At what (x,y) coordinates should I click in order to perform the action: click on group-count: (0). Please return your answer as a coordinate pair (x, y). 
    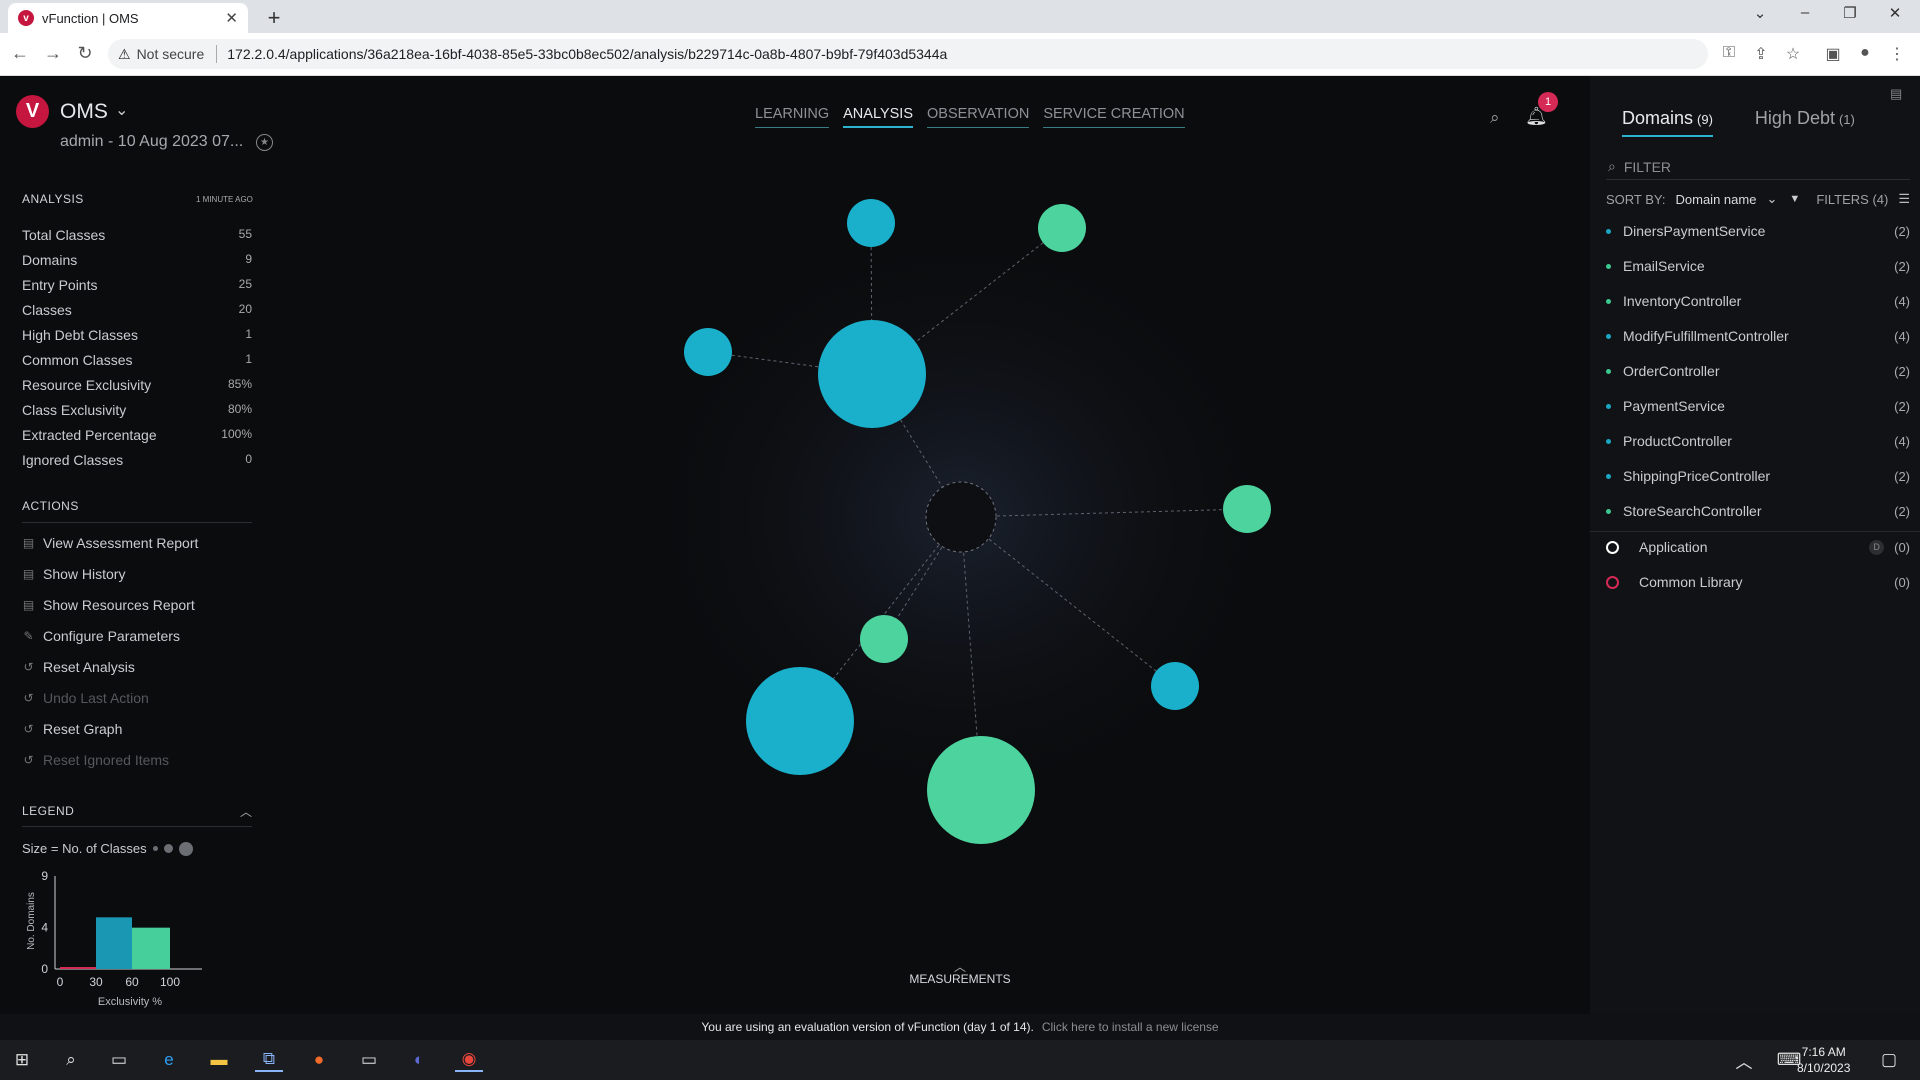
    Looking at the image, I should click on (1902, 582).